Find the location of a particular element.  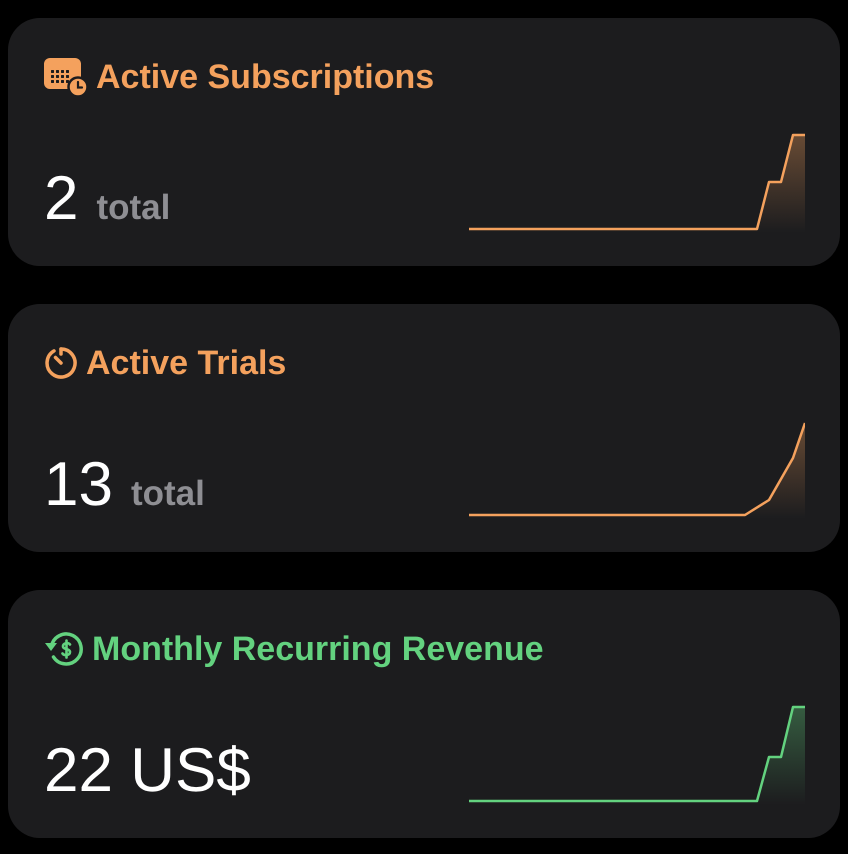

timer-icon is located at coordinates (61, 363).